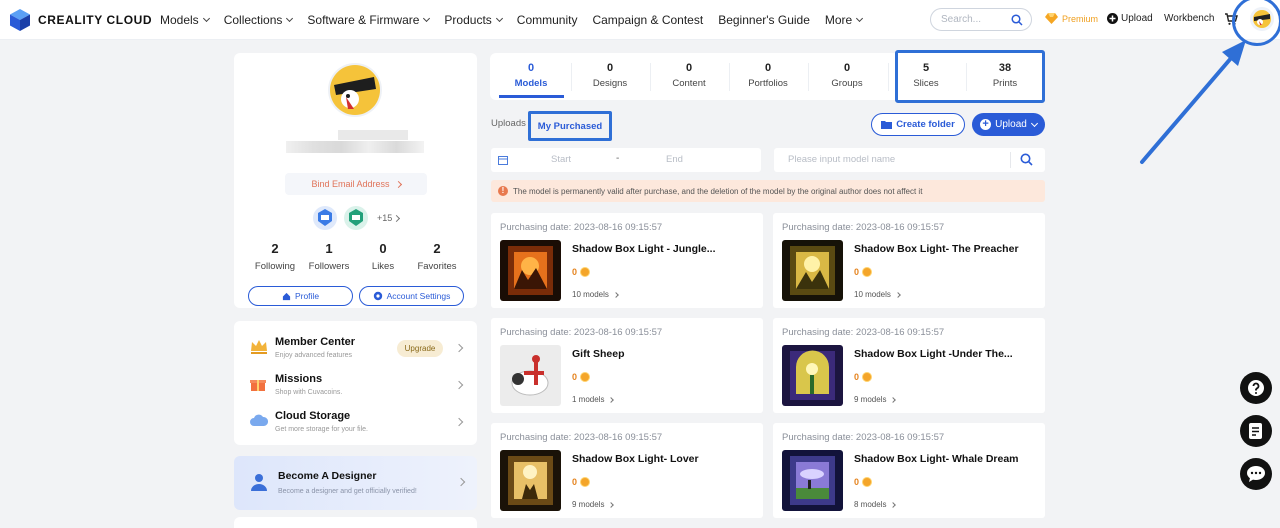 The height and width of the screenshot is (528, 1280). I want to click on subtab-my-purchased: My Purchased, so click(570, 126).